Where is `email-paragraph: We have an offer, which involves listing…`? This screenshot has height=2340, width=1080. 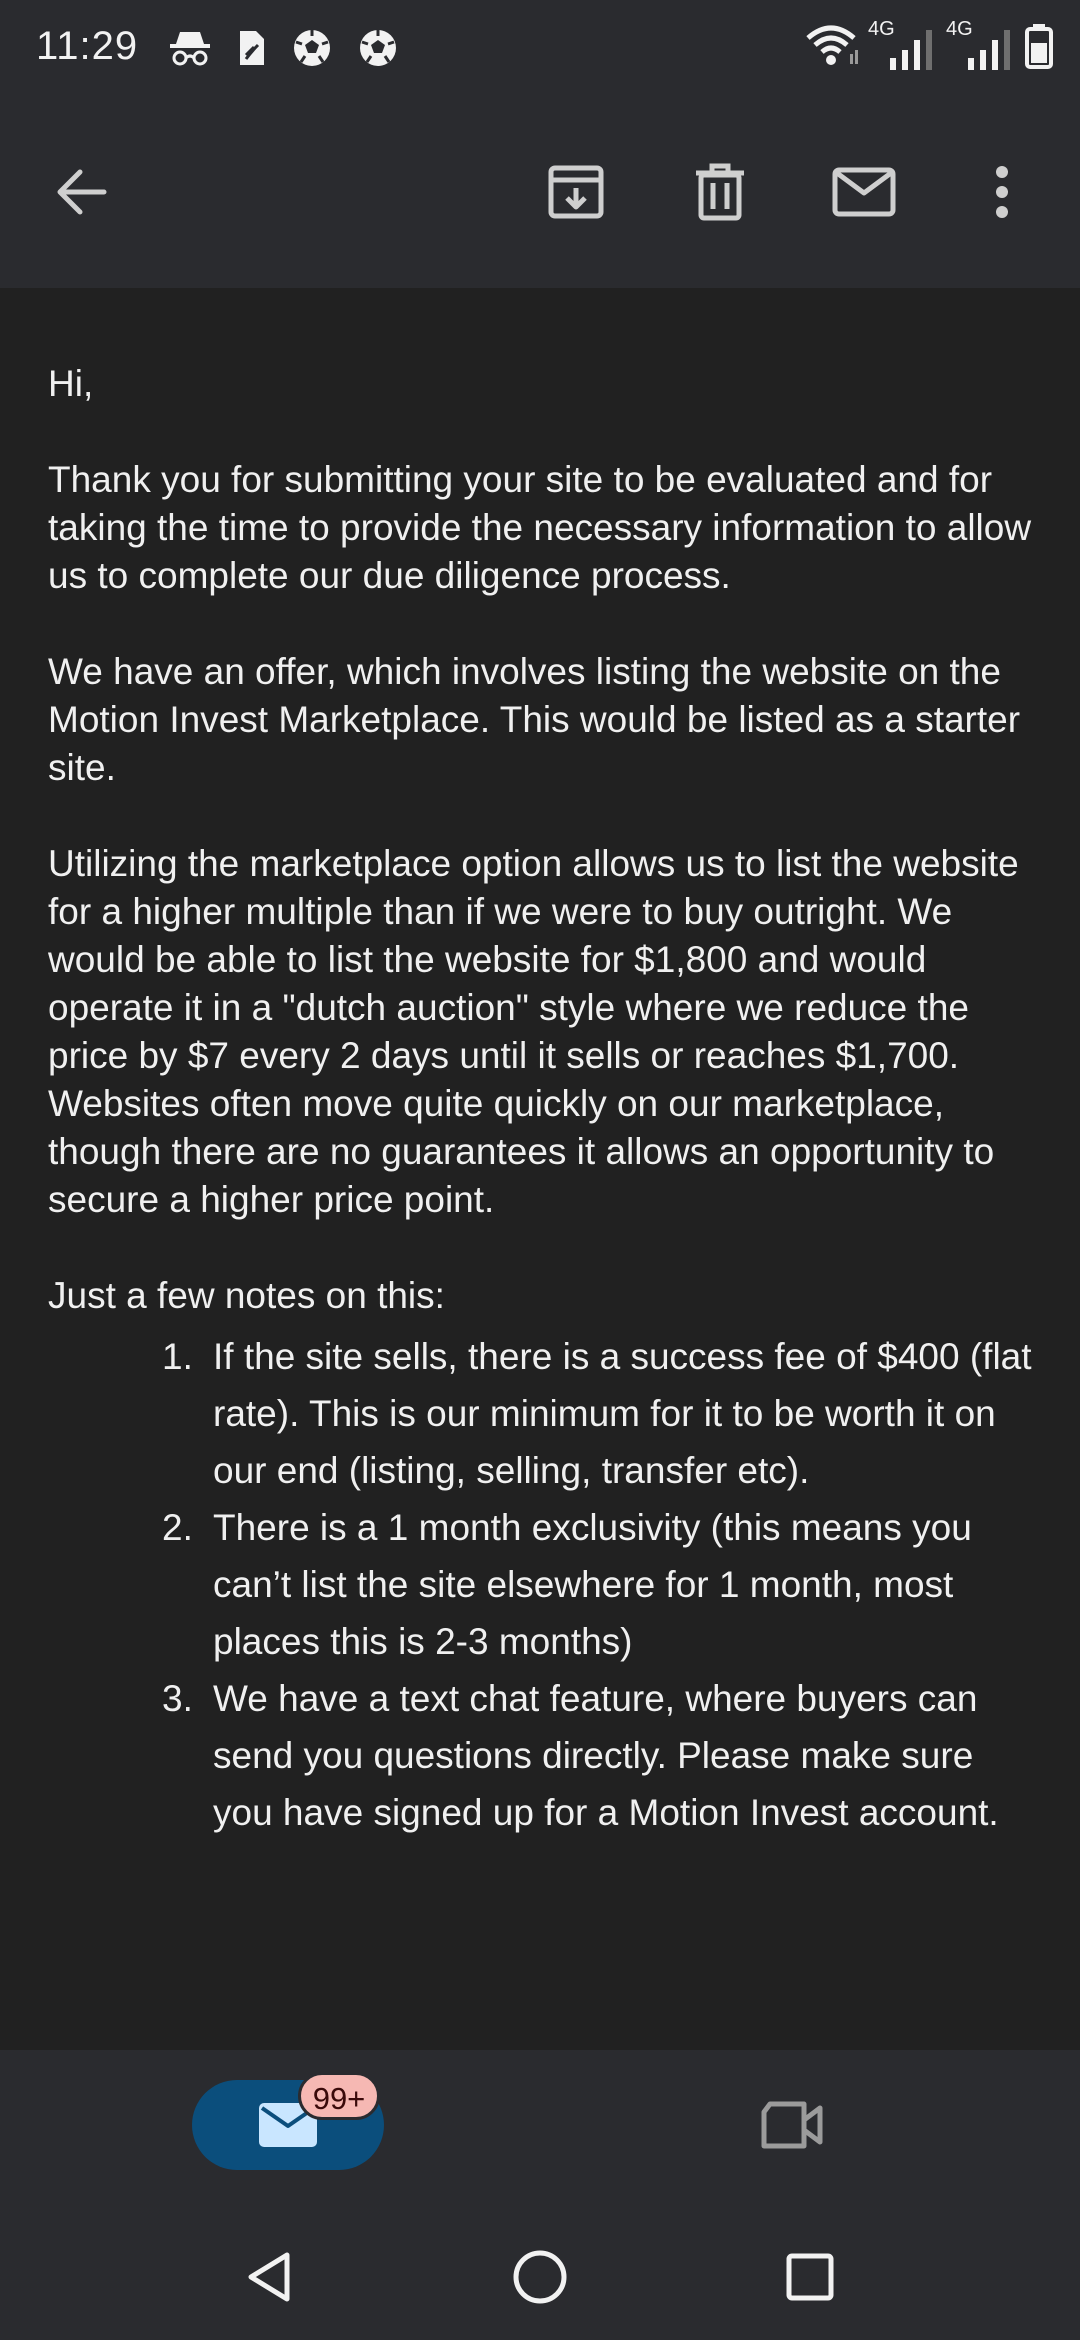 email-paragraph: We have an offer, which involves listing… is located at coordinates (534, 719).